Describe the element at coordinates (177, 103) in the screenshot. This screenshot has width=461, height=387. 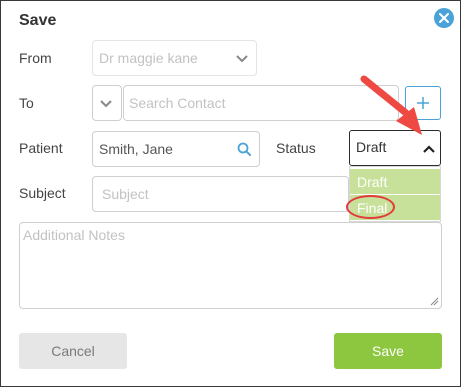
I see `to-placeholder: Search Contact` at that location.